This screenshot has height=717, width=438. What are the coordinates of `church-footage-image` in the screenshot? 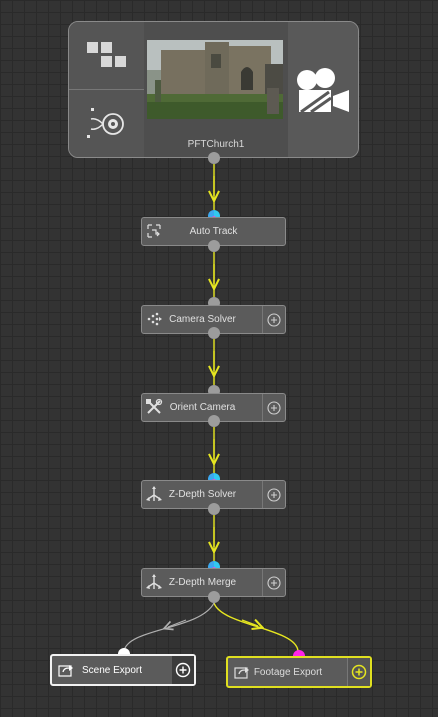 It's located at (215, 79).